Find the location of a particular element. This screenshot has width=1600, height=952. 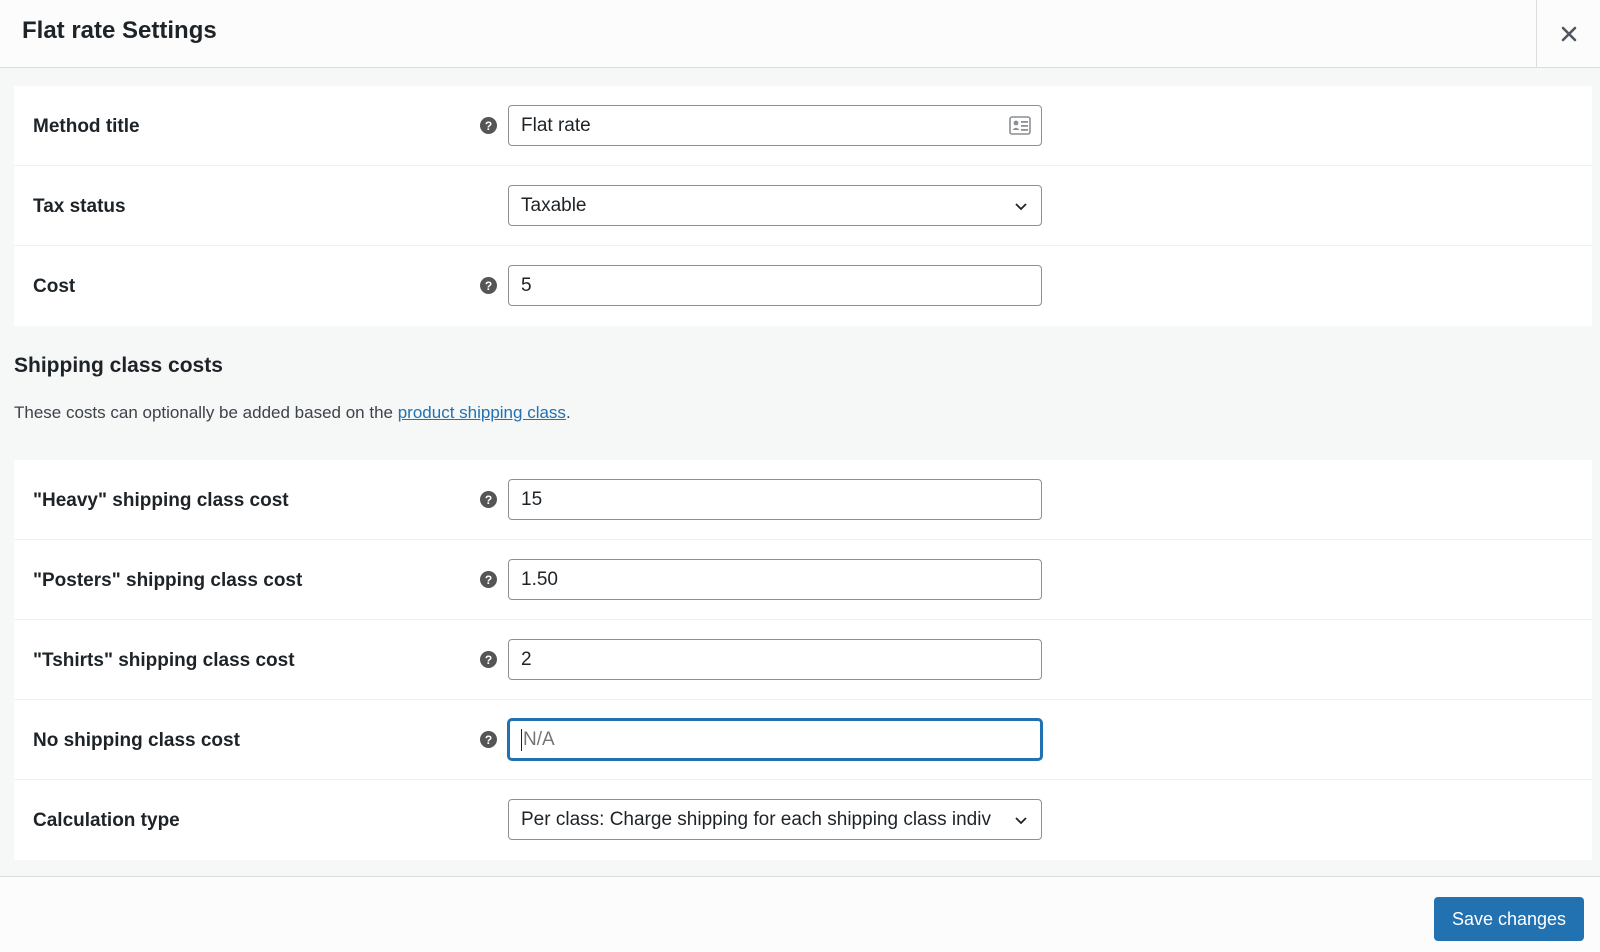

row-cost: Cost ? 5 is located at coordinates (803, 286).